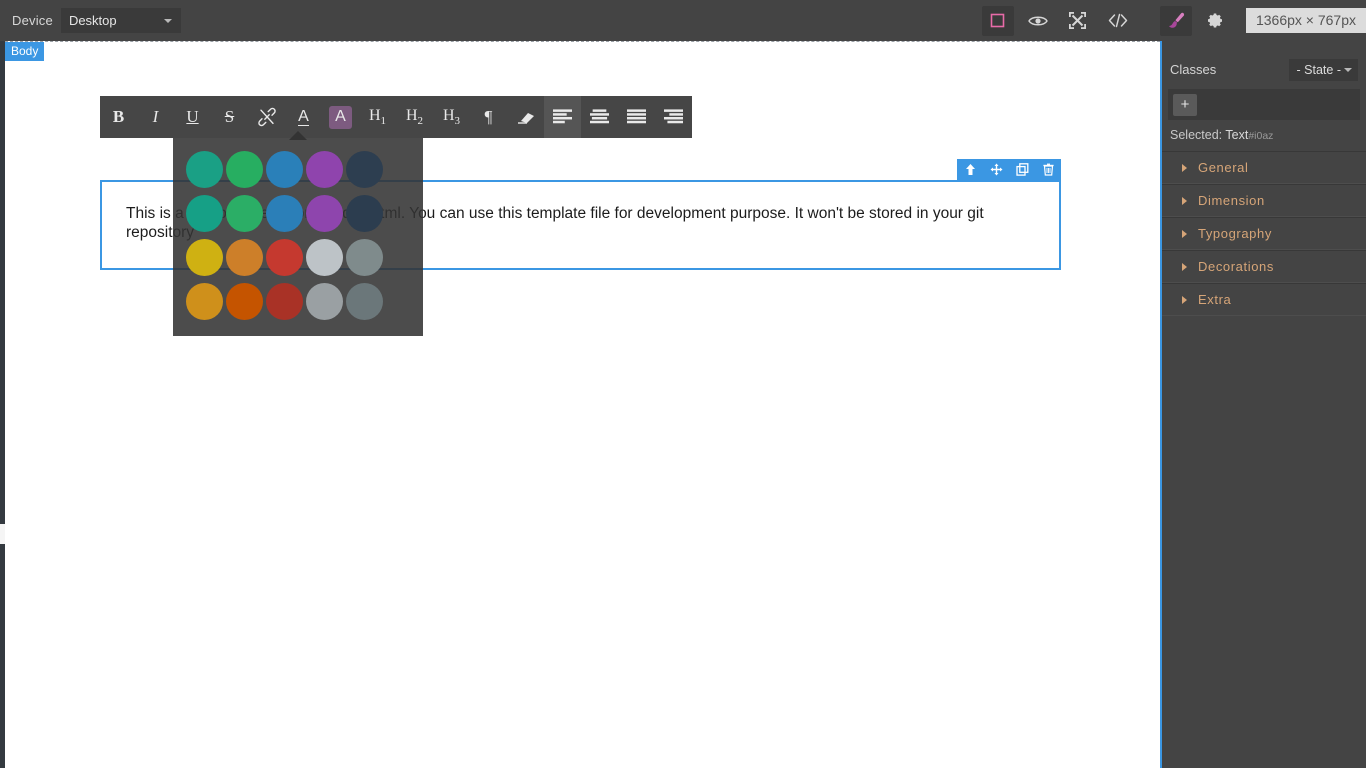 The image size is (1366, 768). What do you see at coordinates (599, 117) in the screenshot?
I see `align-center-button` at bounding box center [599, 117].